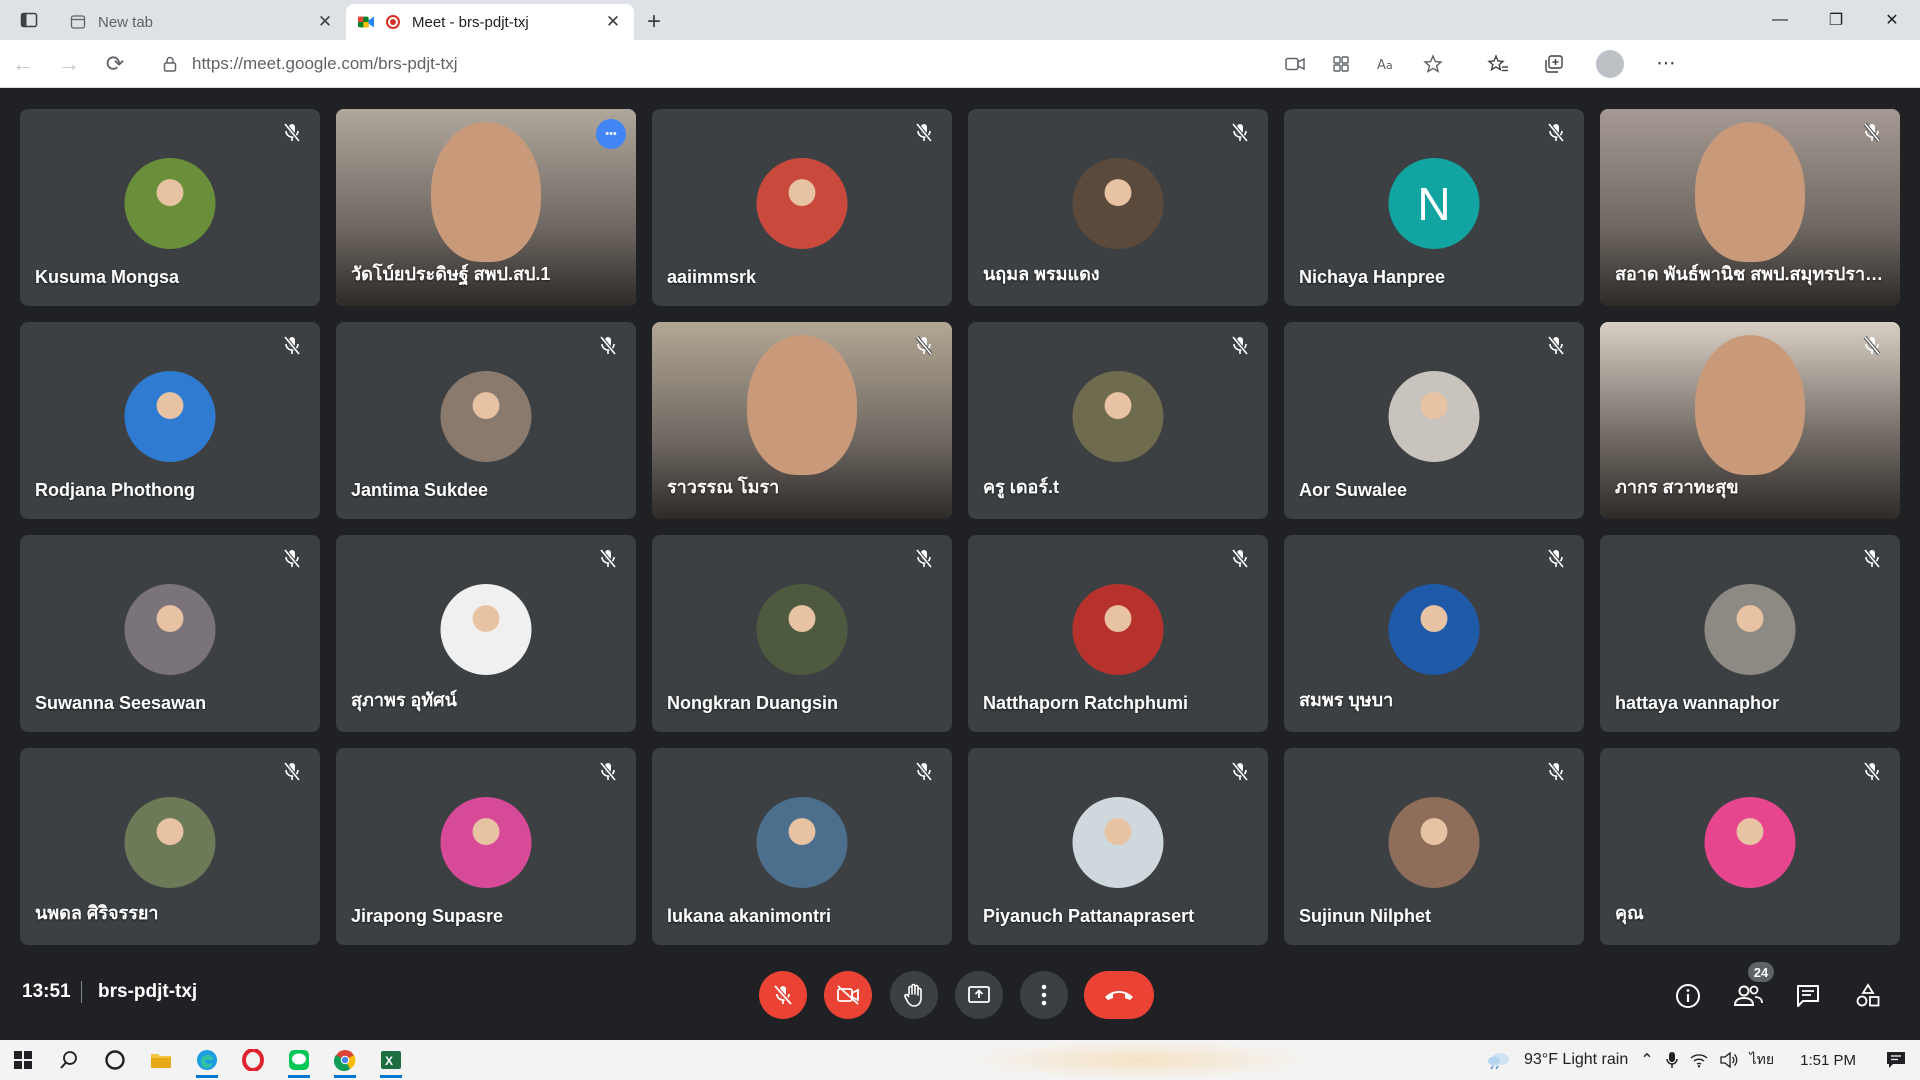  Describe the element at coordinates (170, 420) in the screenshot. I see `participant-tile: Rodjana Phothong` at that location.